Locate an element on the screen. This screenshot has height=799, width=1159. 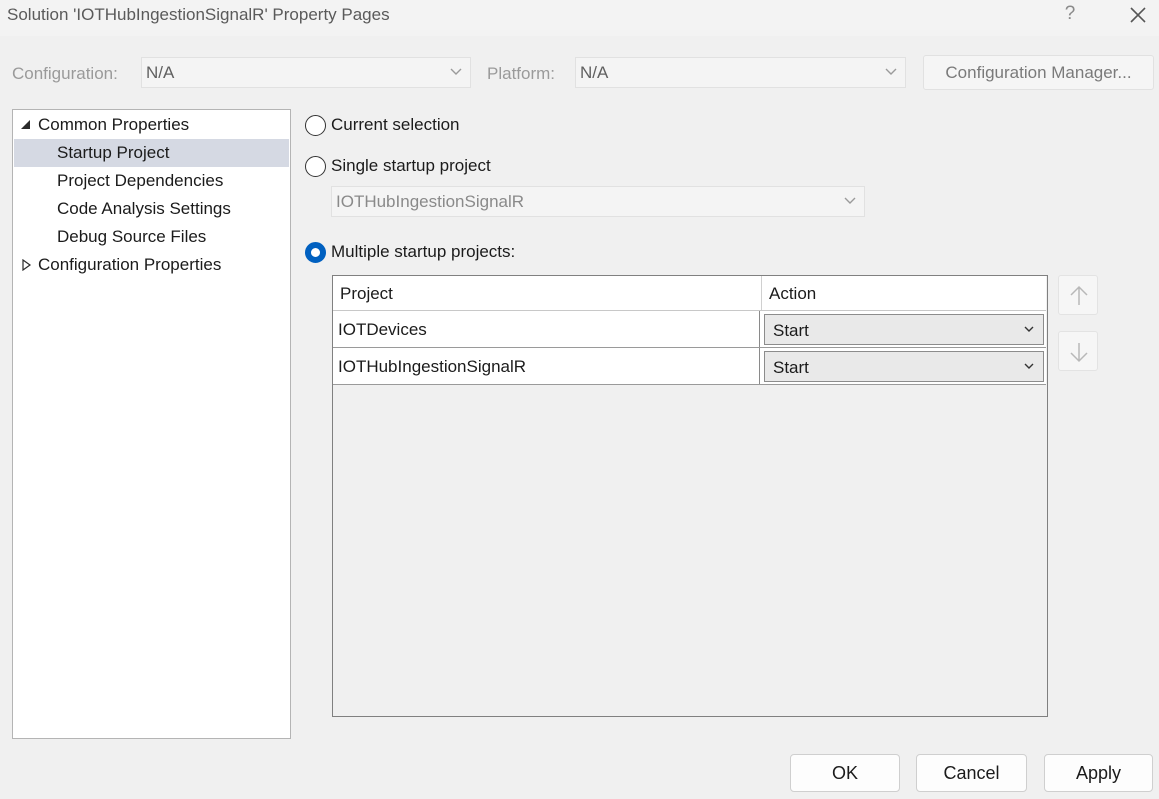
current-selection-option: Current selection is located at coordinates (405, 126).